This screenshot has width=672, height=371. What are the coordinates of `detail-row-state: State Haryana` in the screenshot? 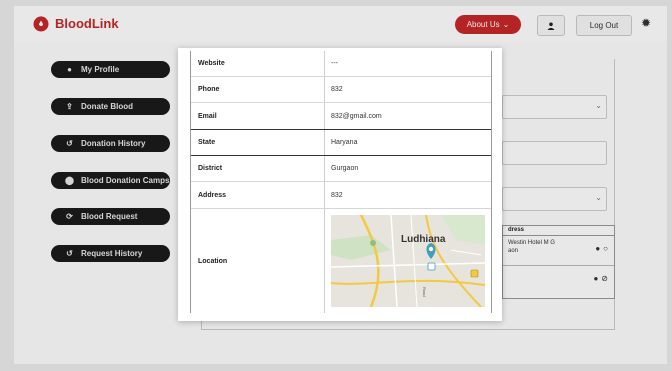 It's located at (341, 143).